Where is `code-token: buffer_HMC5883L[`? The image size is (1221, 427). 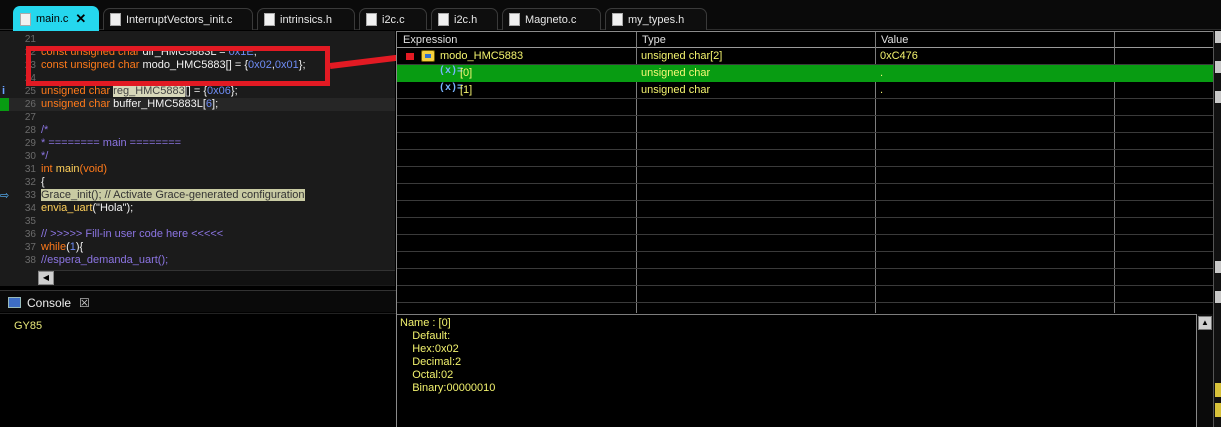
code-token: buffer_HMC5883L[ is located at coordinates (159, 104).